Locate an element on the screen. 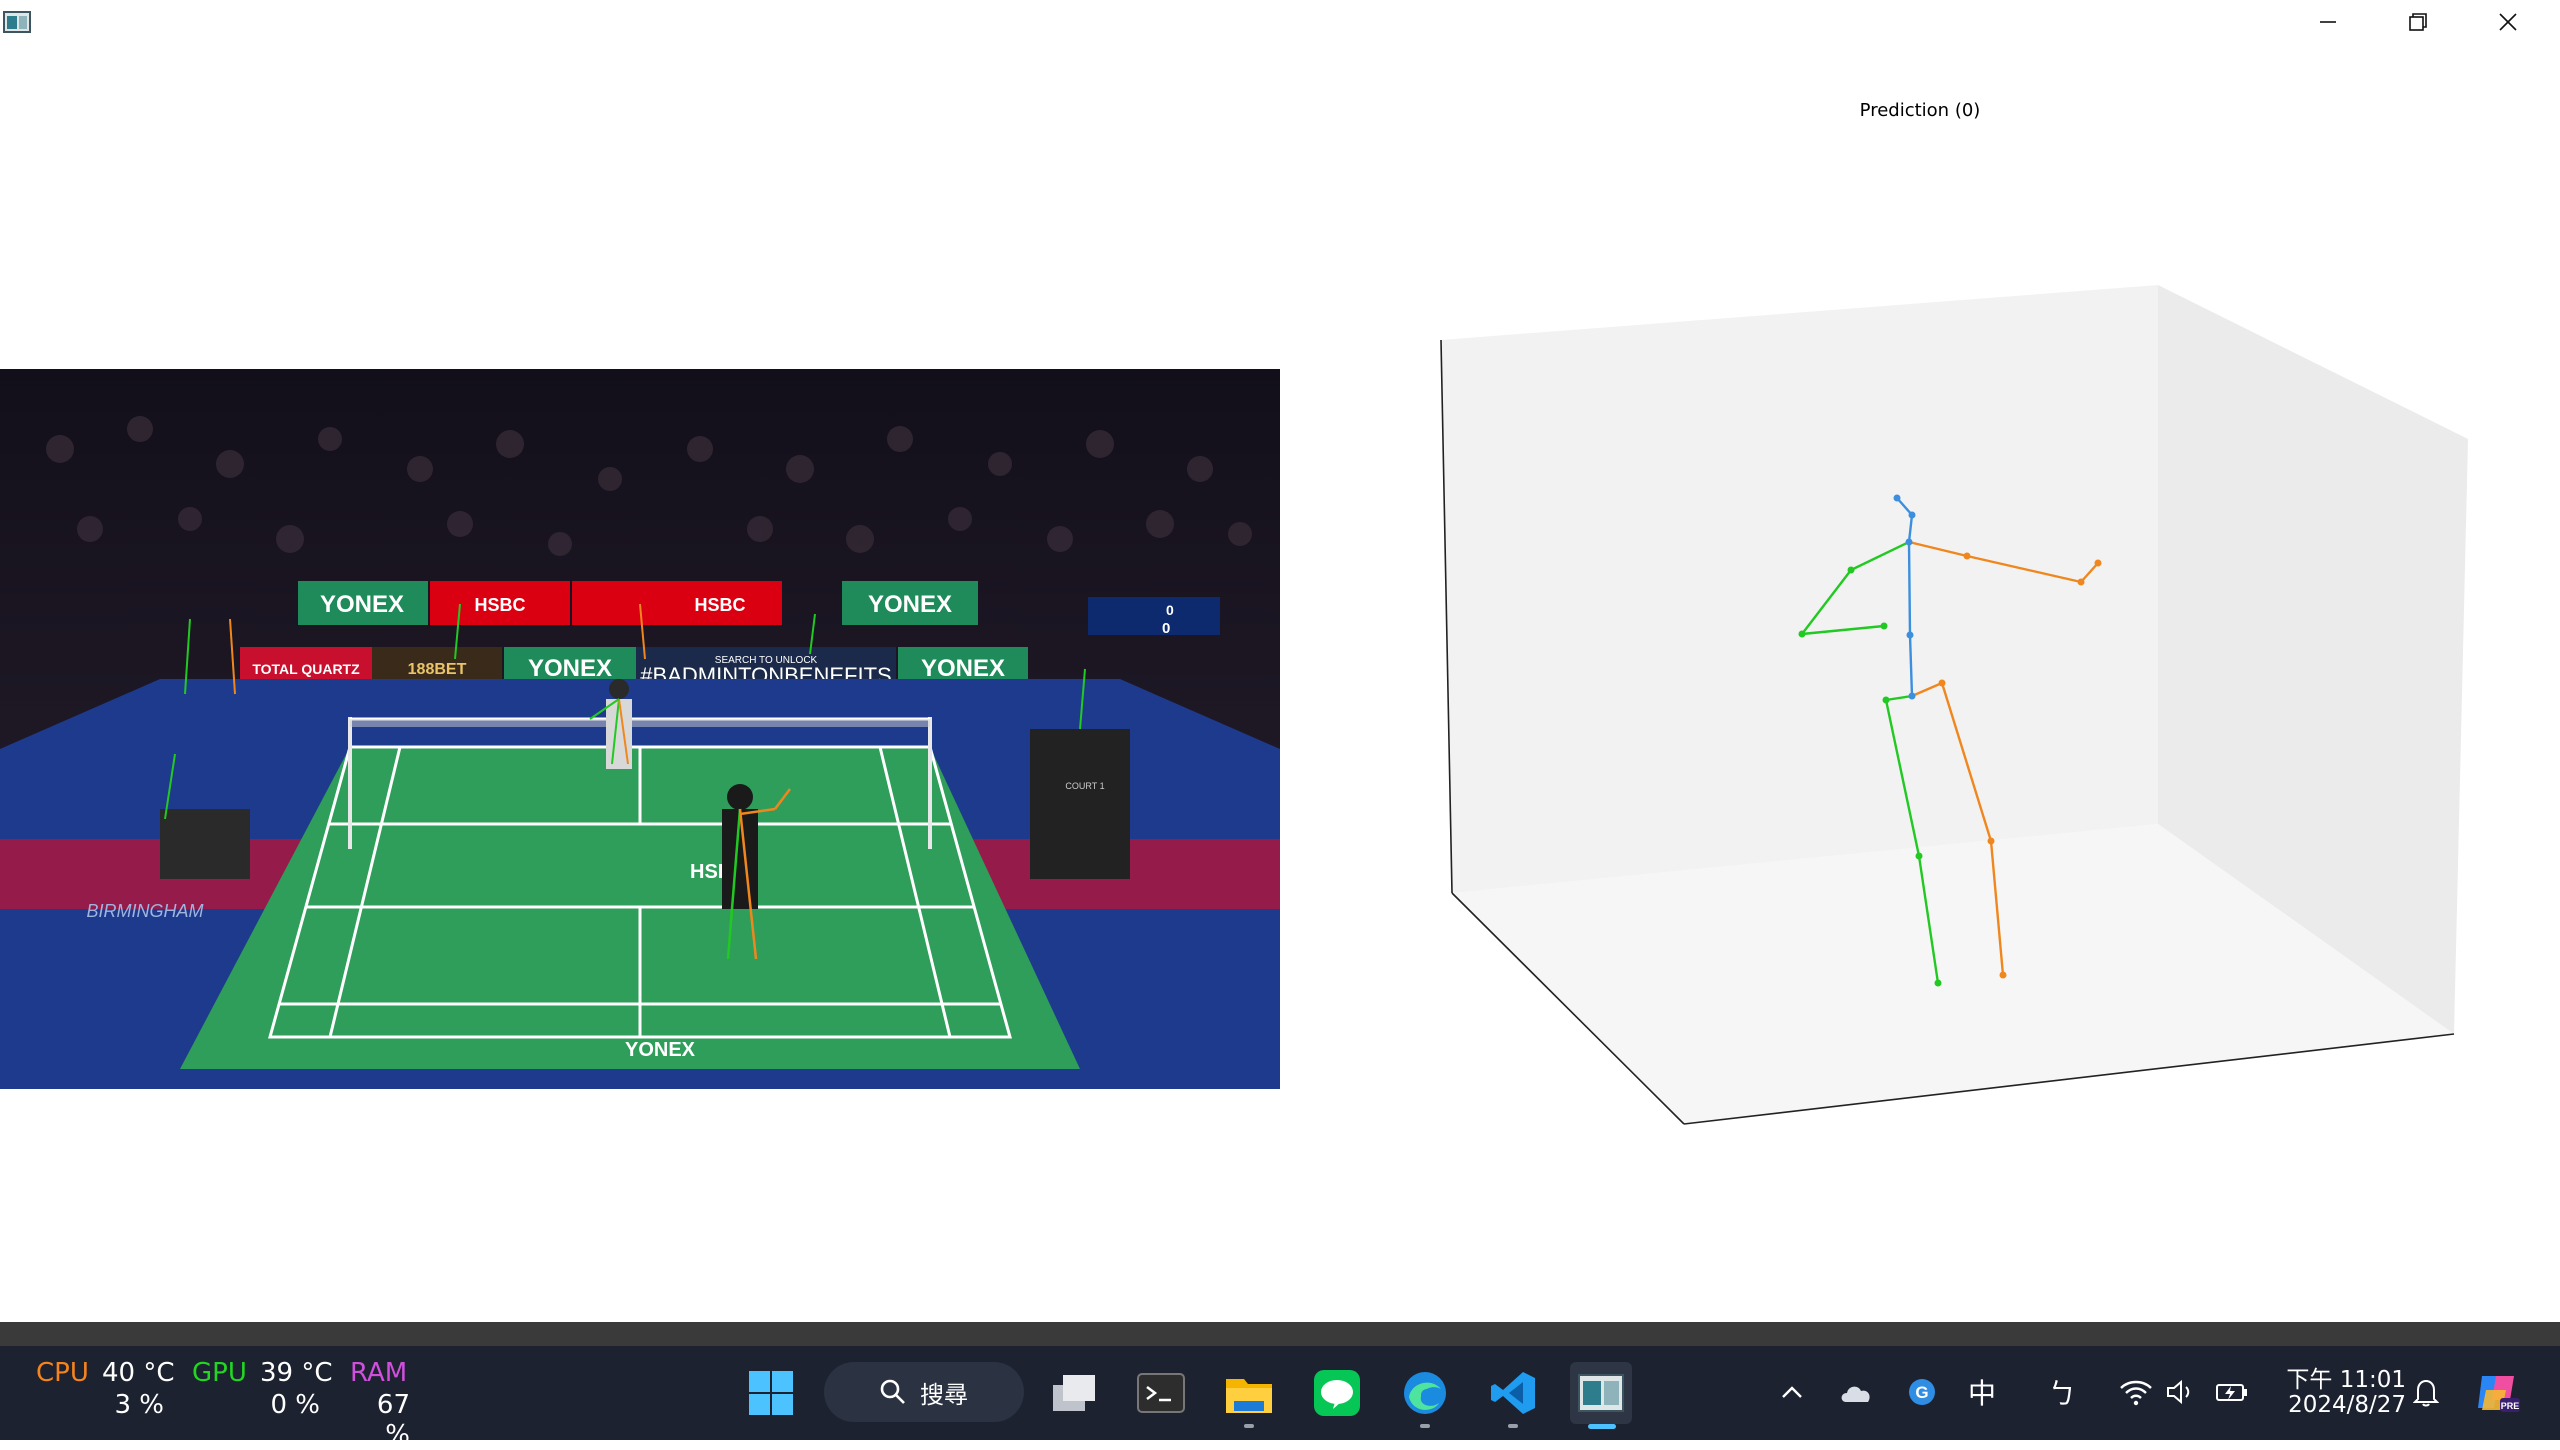 The height and width of the screenshot is (1450, 2560). search-icon is located at coordinates (892, 1391).